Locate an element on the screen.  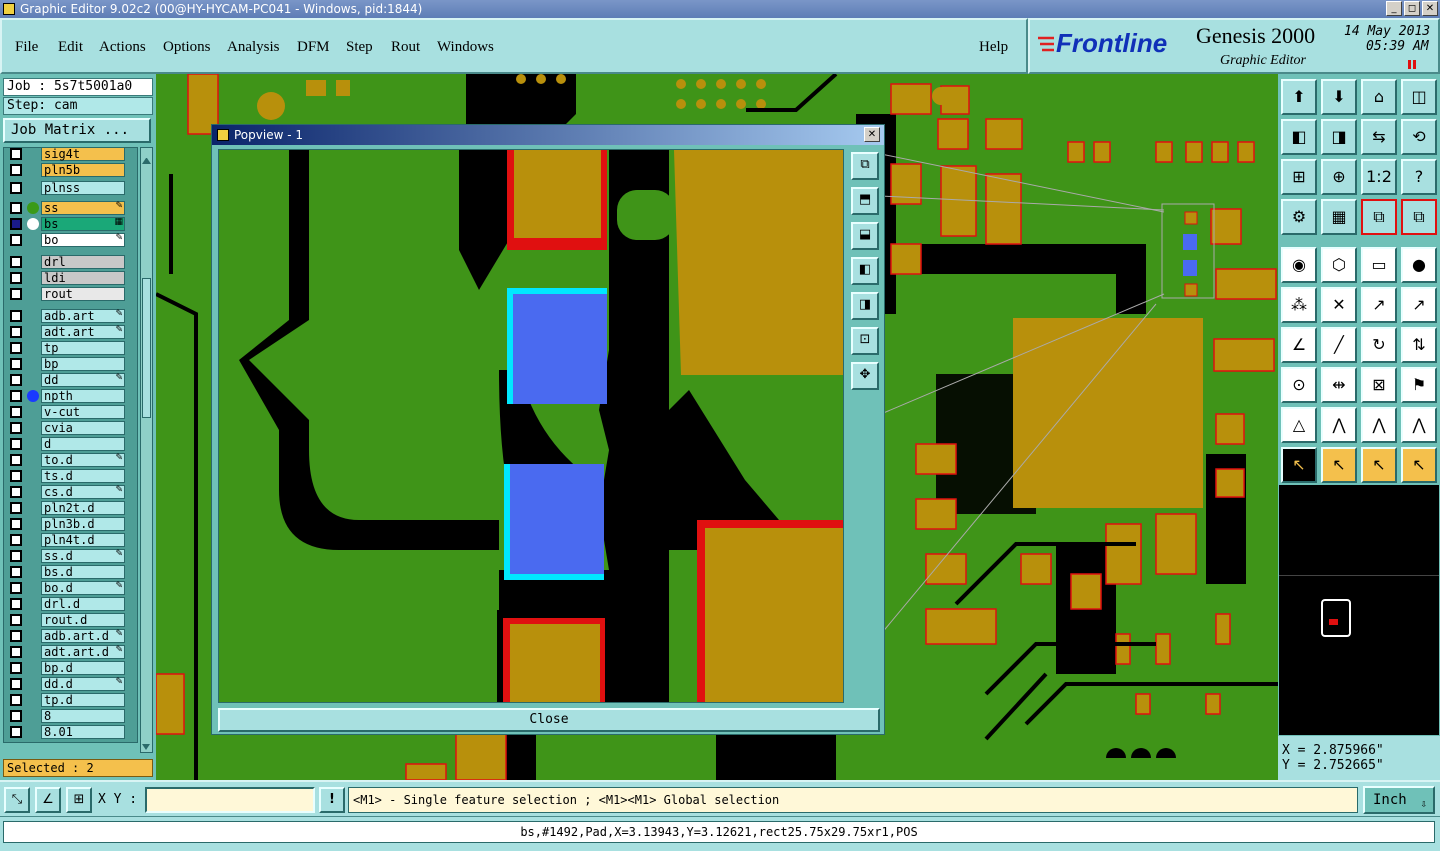
overview-map is located at coordinates (1359, 610).